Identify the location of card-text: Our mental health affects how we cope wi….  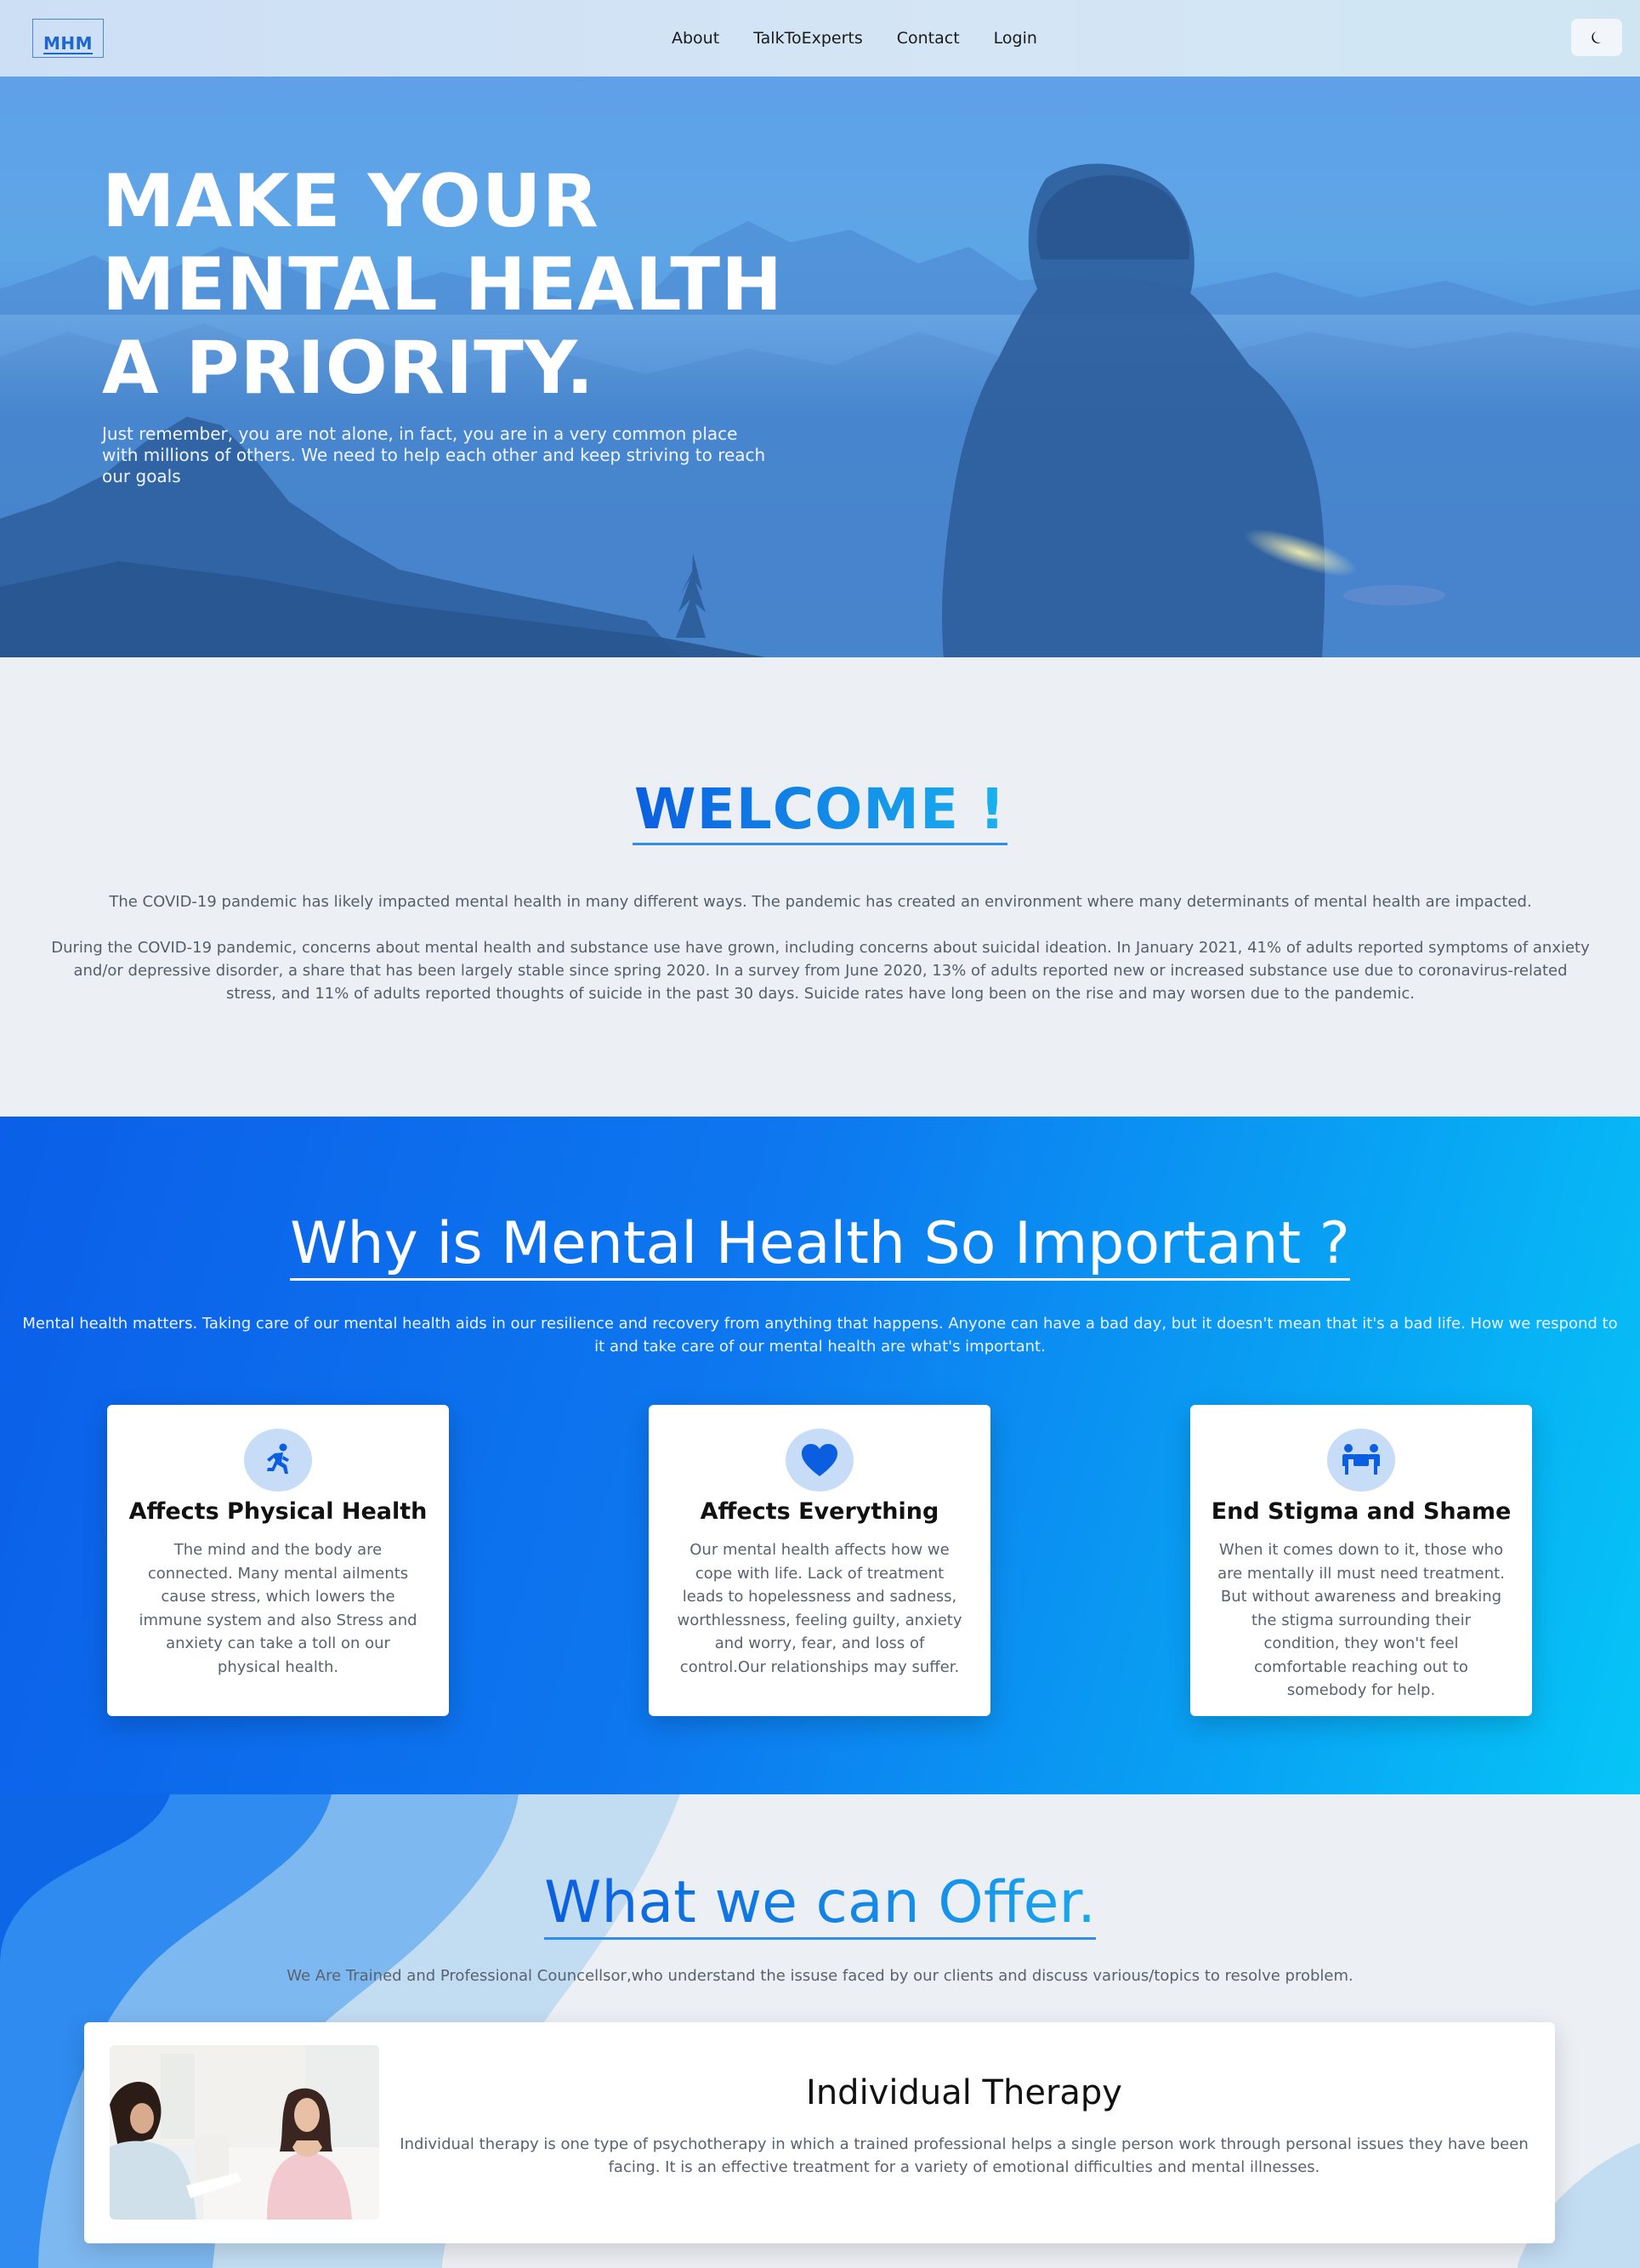
(819, 1608).